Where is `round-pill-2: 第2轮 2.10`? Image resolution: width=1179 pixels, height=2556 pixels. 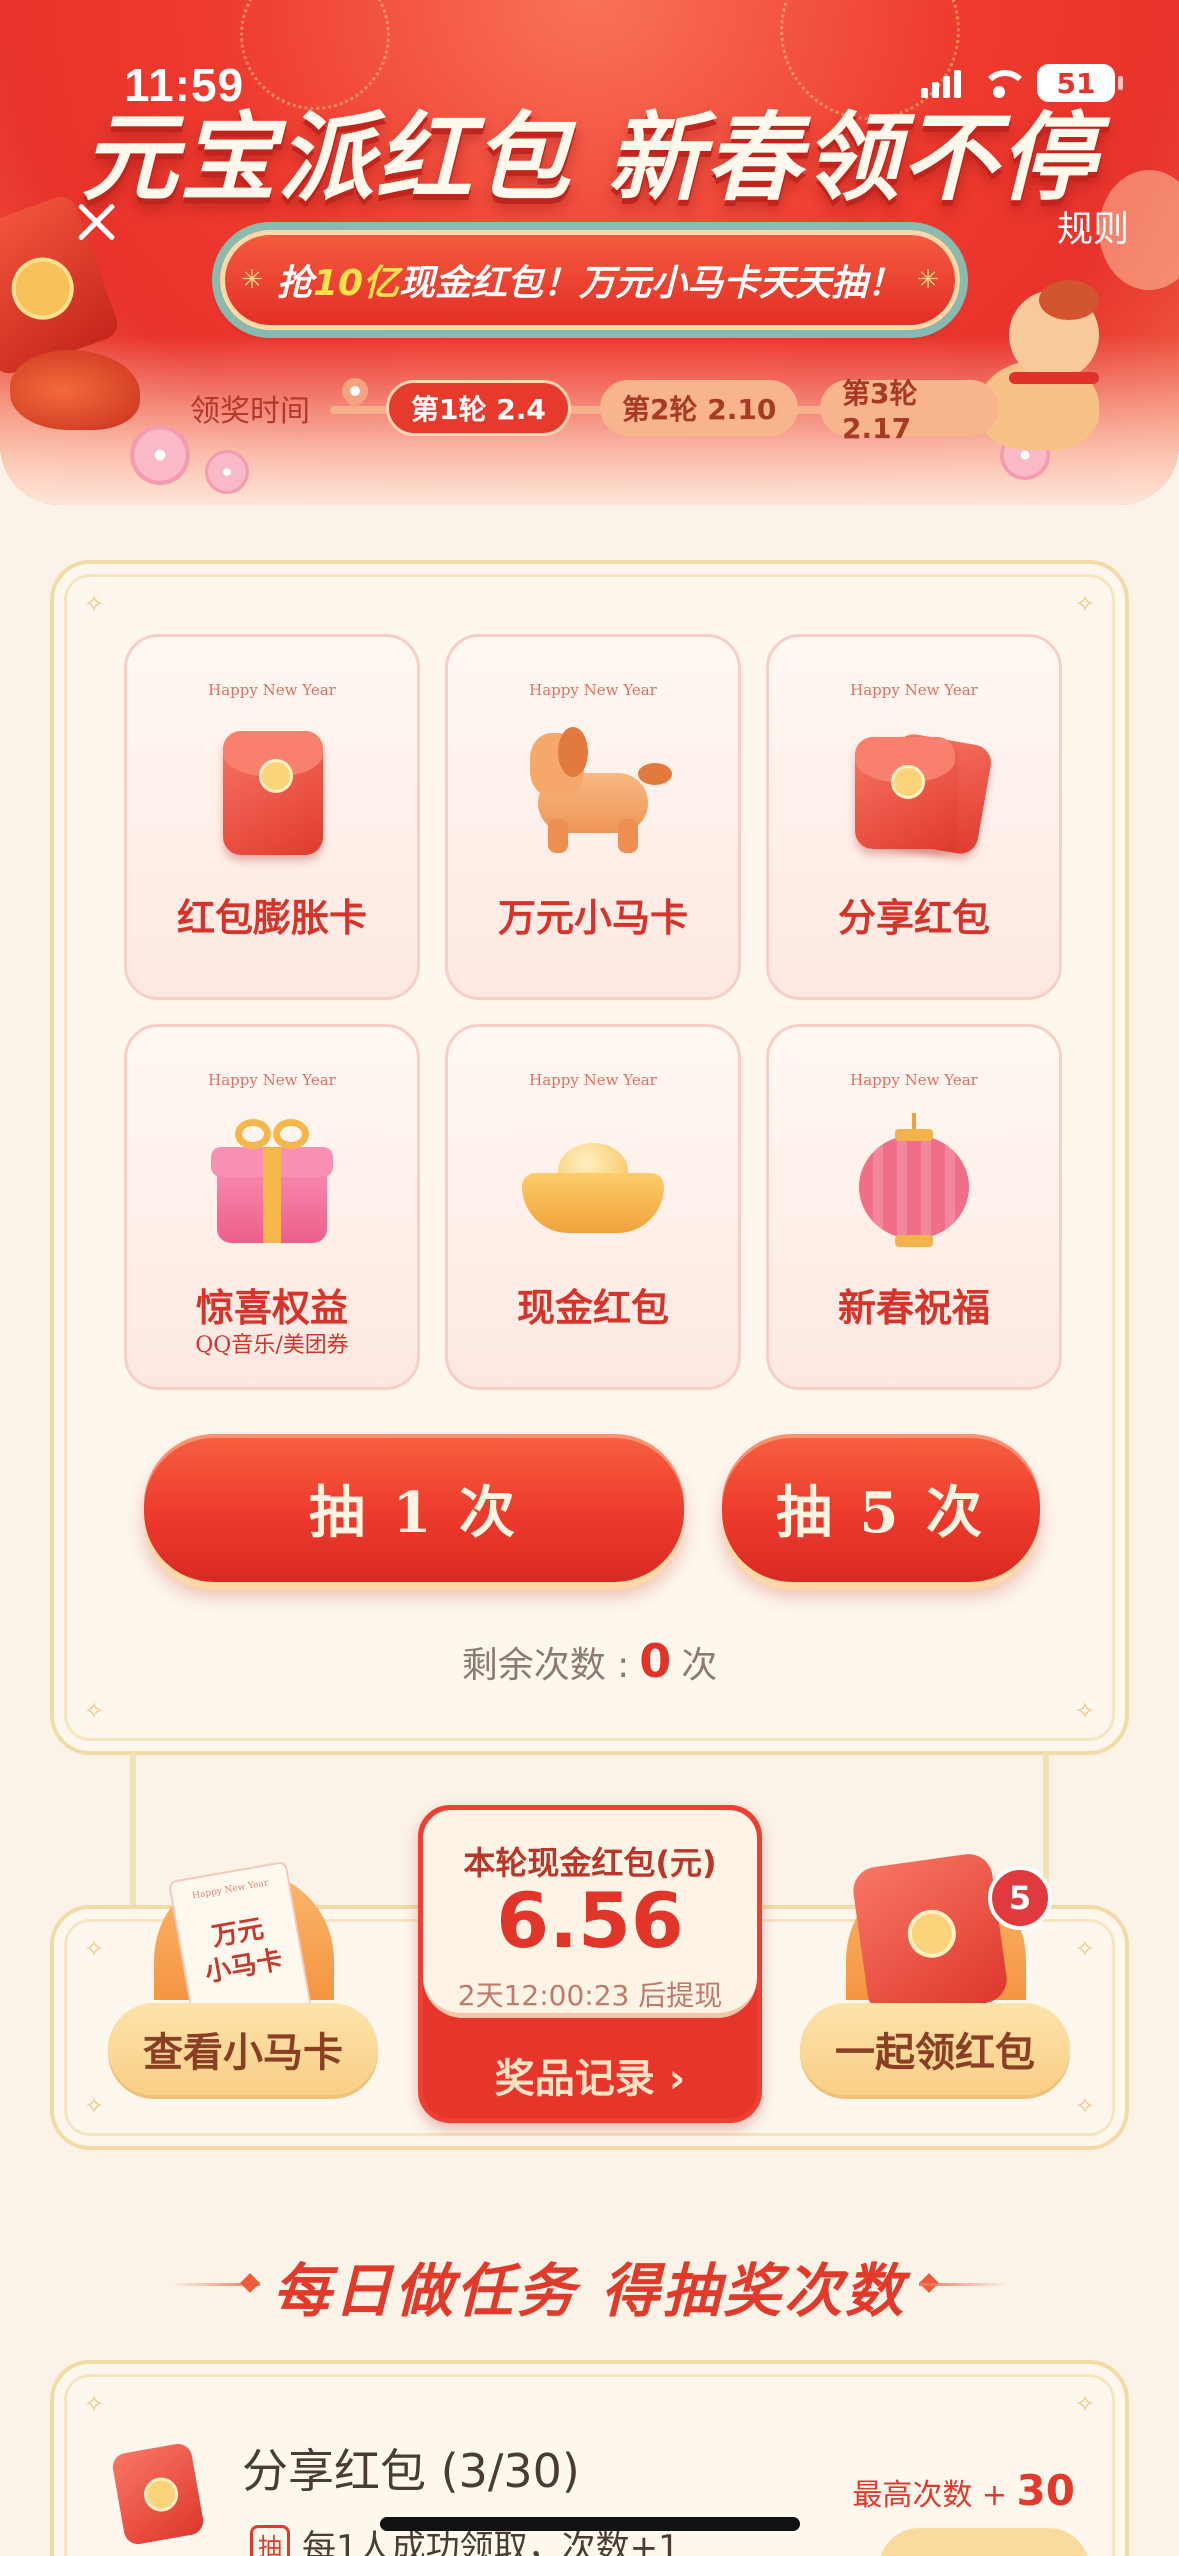
round-pill-2: 第2轮 2.10 is located at coordinates (699, 408).